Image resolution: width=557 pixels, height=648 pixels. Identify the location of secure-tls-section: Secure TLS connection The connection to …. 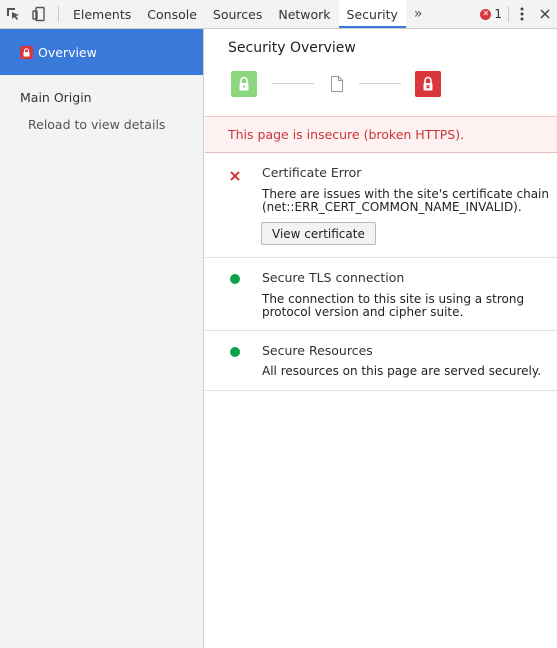
(381, 294).